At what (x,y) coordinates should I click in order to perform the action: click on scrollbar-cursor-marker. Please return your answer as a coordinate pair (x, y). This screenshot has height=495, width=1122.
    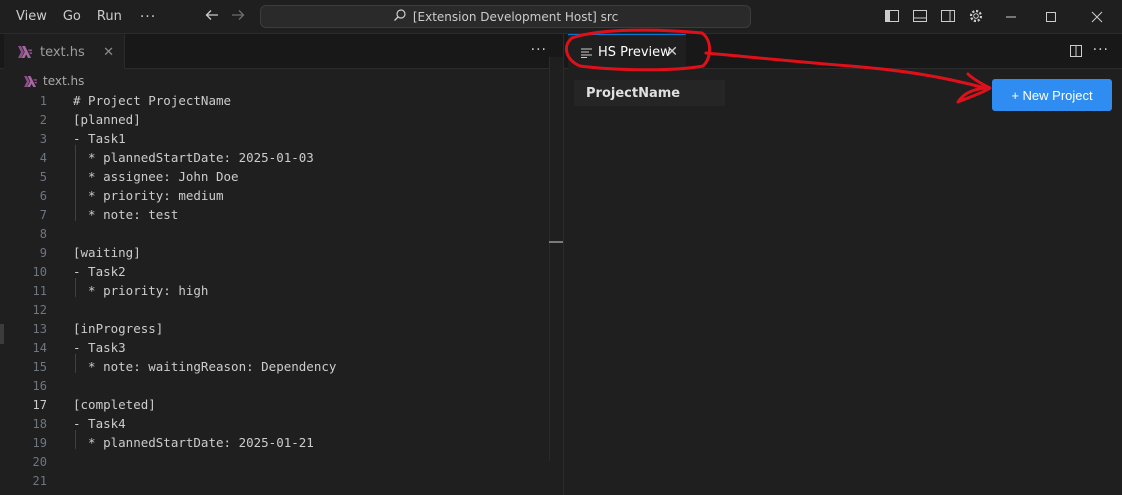
    Looking at the image, I should click on (556, 242).